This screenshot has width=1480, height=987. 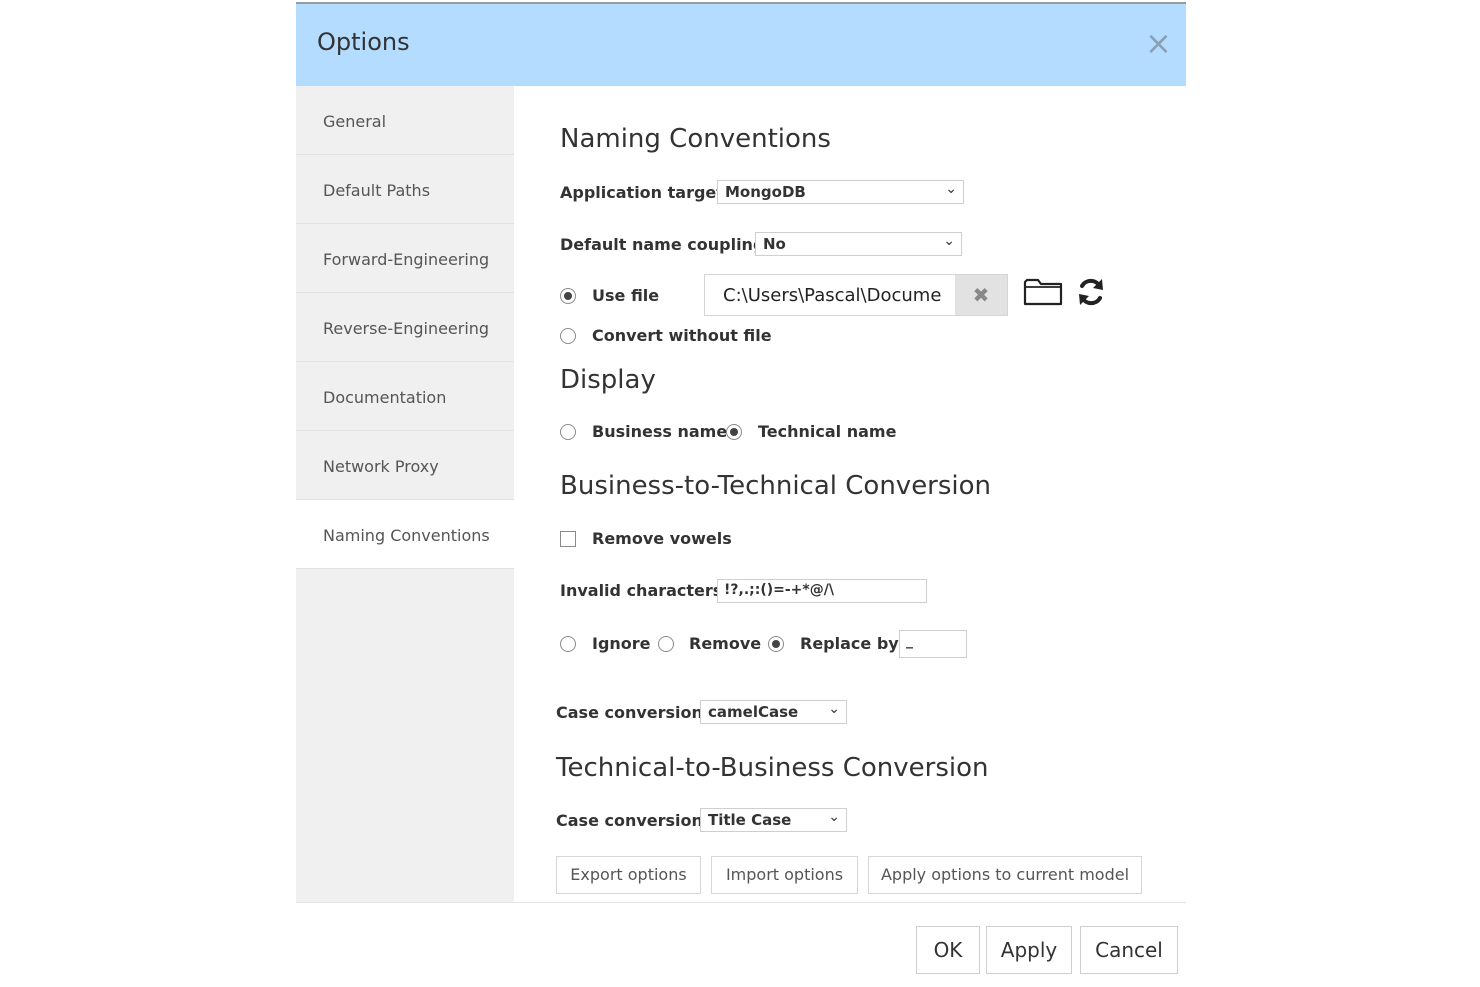 What do you see at coordinates (822, 591) in the screenshot?
I see `invalid-chars-input: !?,.;:()=-+*@/\` at bounding box center [822, 591].